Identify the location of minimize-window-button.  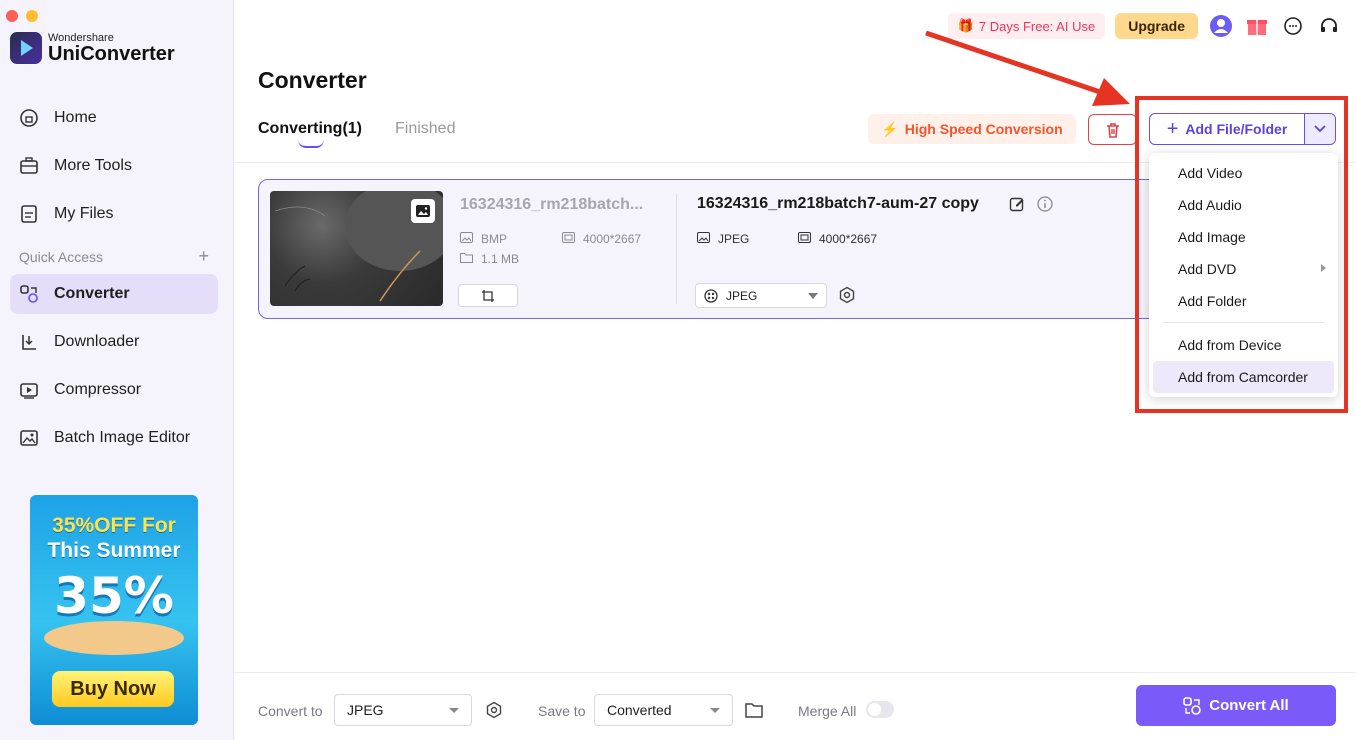
(32, 16).